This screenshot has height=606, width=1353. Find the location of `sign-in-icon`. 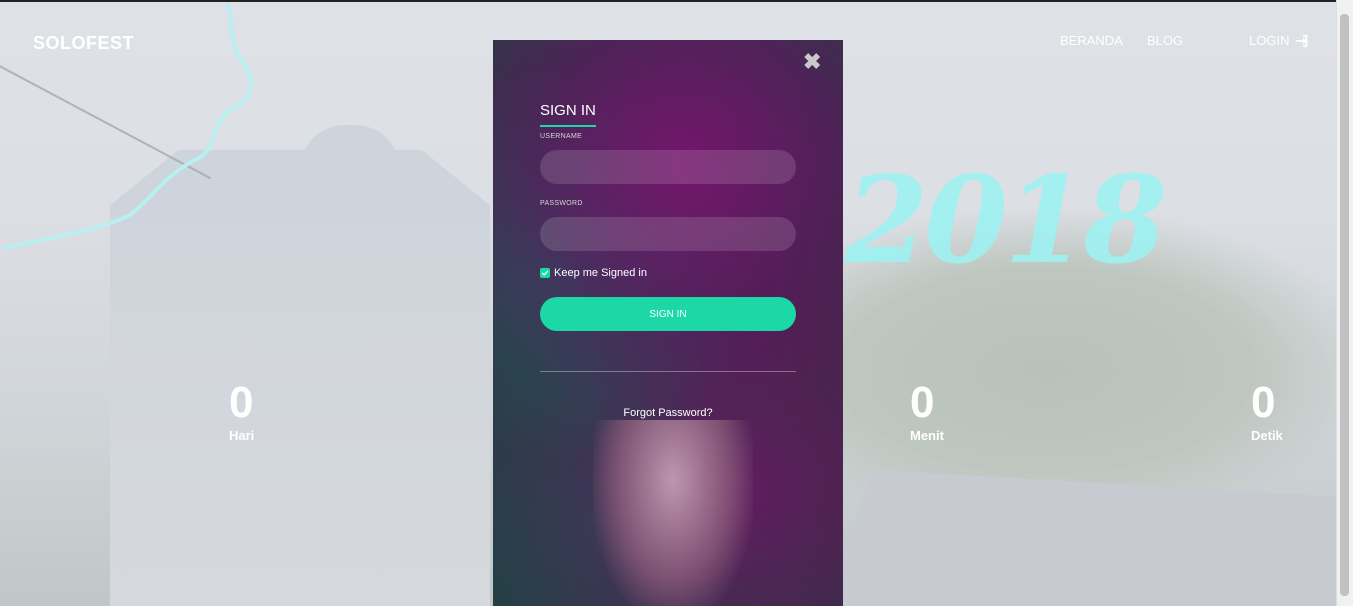

sign-in-icon is located at coordinates (1302, 40).